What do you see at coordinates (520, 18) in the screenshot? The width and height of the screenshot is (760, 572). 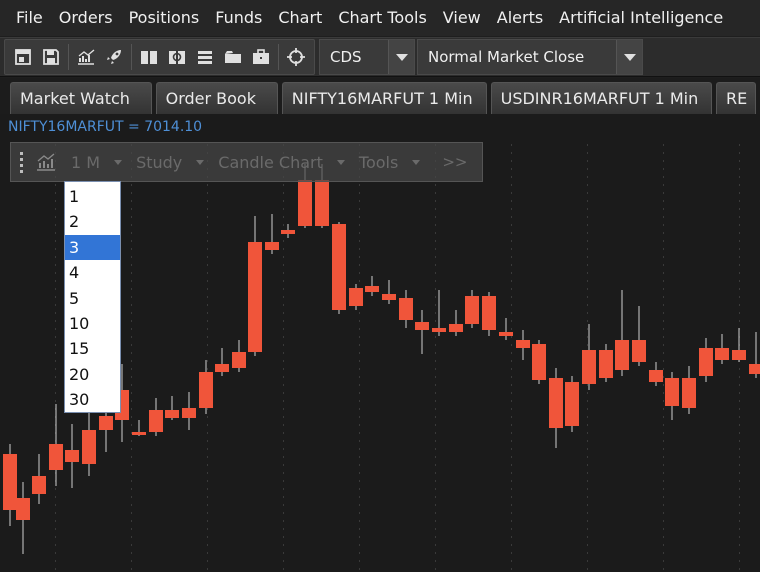 I see `menu-alerts: Alerts` at bounding box center [520, 18].